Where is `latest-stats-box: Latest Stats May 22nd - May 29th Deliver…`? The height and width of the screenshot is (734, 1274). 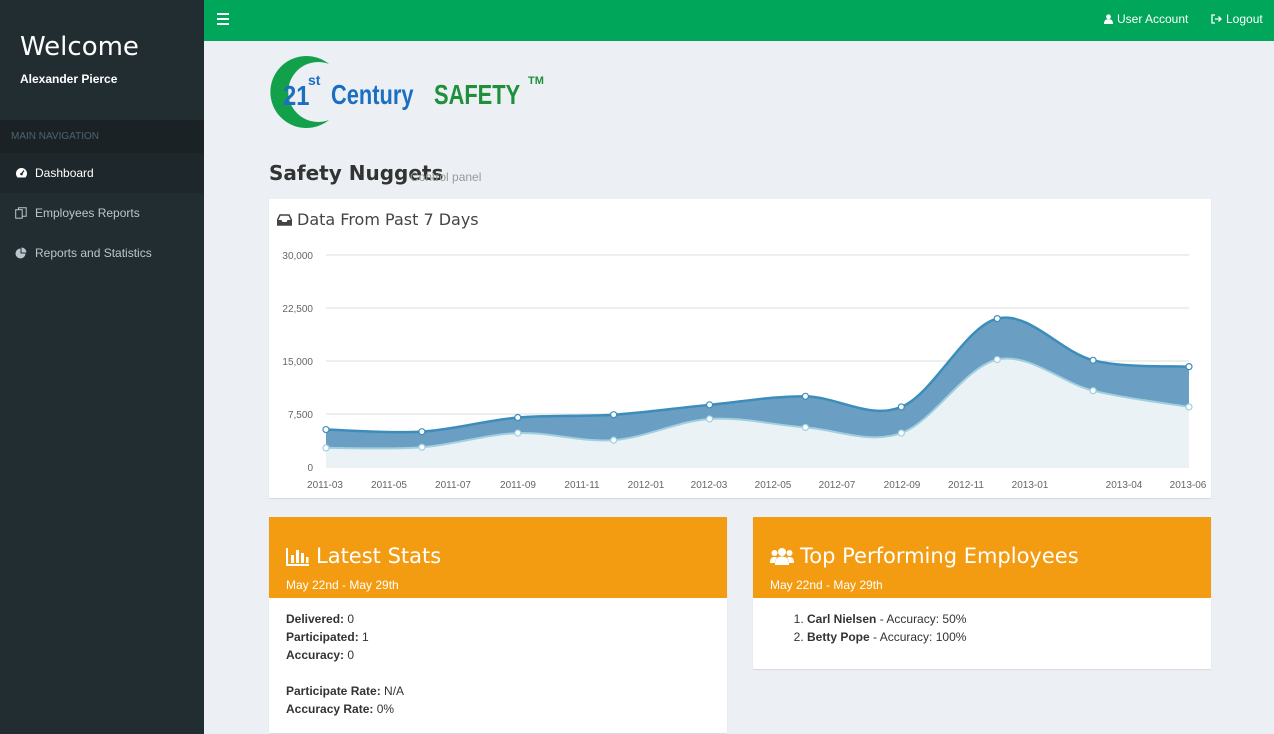 latest-stats-box: Latest Stats May 22nd - May 29th Deliver… is located at coordinates (498, 625).